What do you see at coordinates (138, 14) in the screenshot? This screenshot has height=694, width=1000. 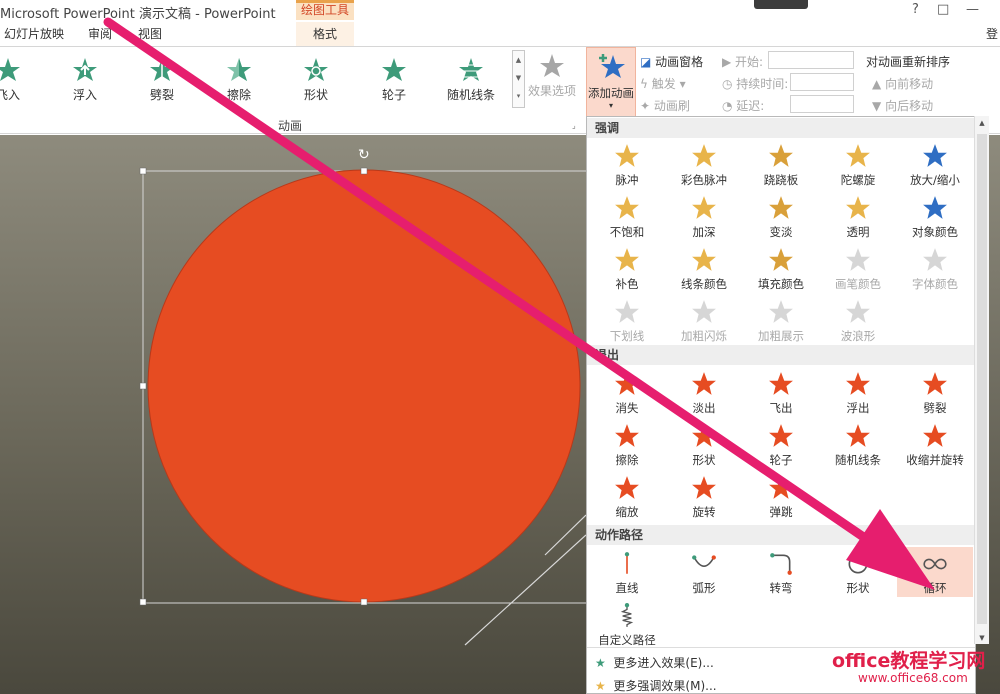 I see `window-title: Microsoft PowerPoint 演示文稿 - PowerPoint` at bounding box center [138, 14].